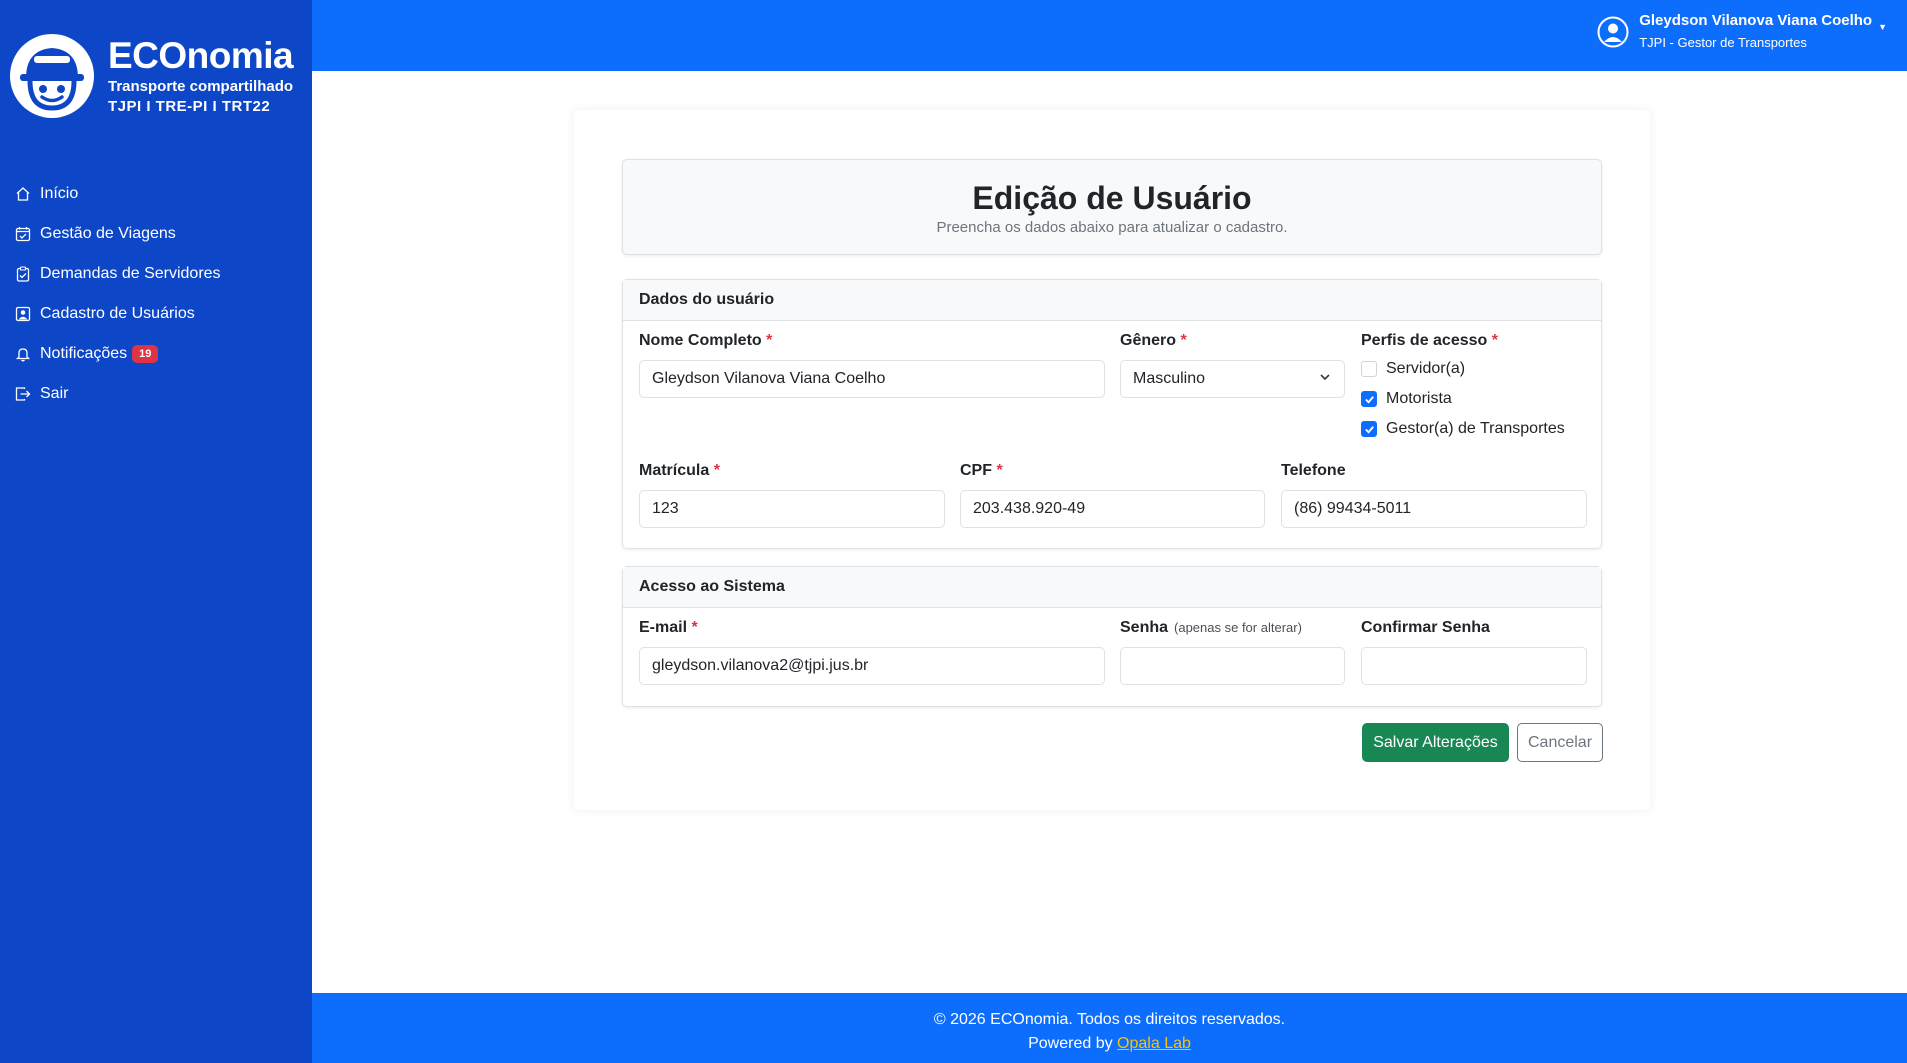 Image resolution: width=1907 pixels, height=1063 pixels. I want to click on person-badge-icon, so click(23, 314).